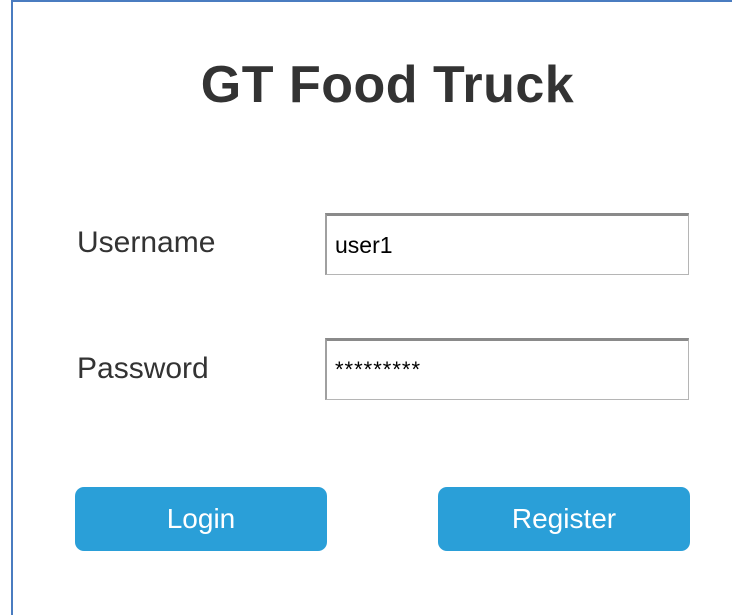 This screenshot has width=732, height=615. What do you see at coordinates (507, 369) in the screenshot?
I see `password-input` at bounding box center [507, 369].